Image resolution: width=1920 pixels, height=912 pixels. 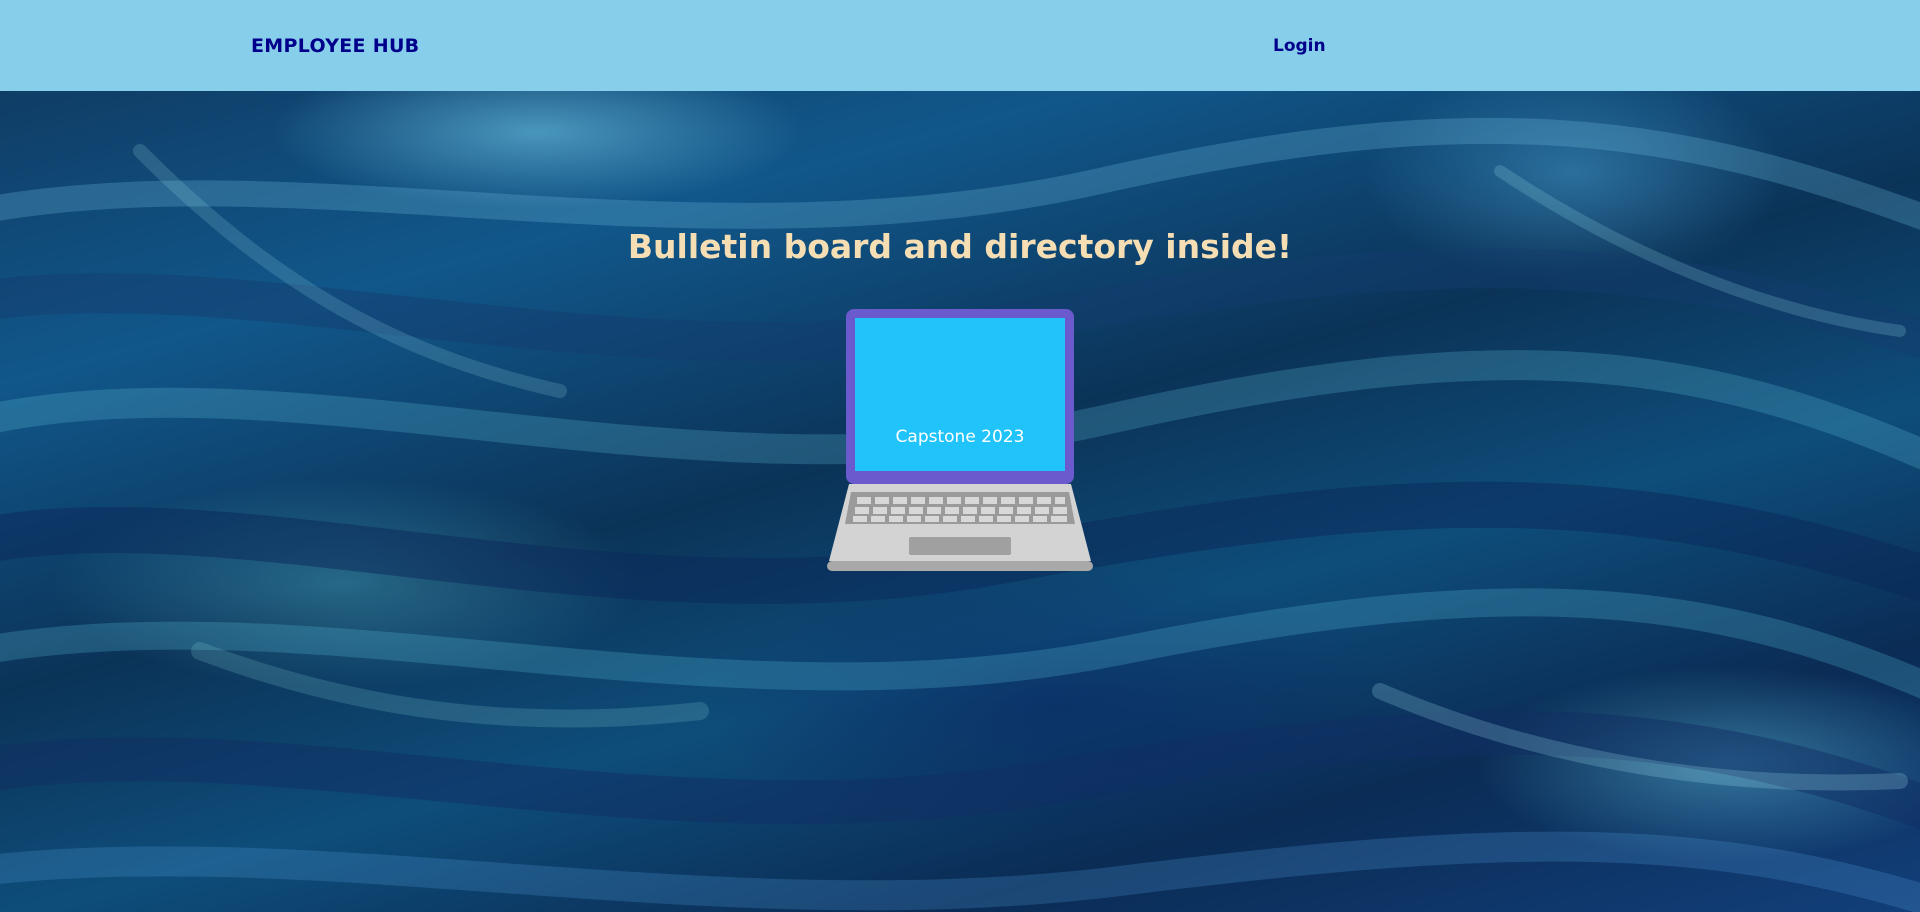 What do you see at coordinates (960, 45) in the screenshot?
I see `navbar: EMPLOYEE HUB Login` at bounding box center [960, 45].